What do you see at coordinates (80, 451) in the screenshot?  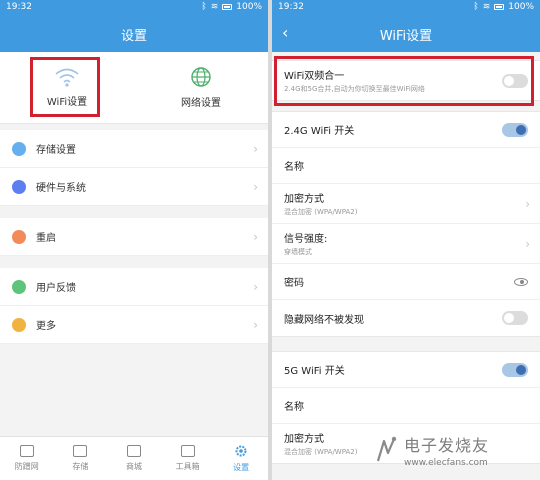 I see `download-icon` at bounding box center [80, 451].